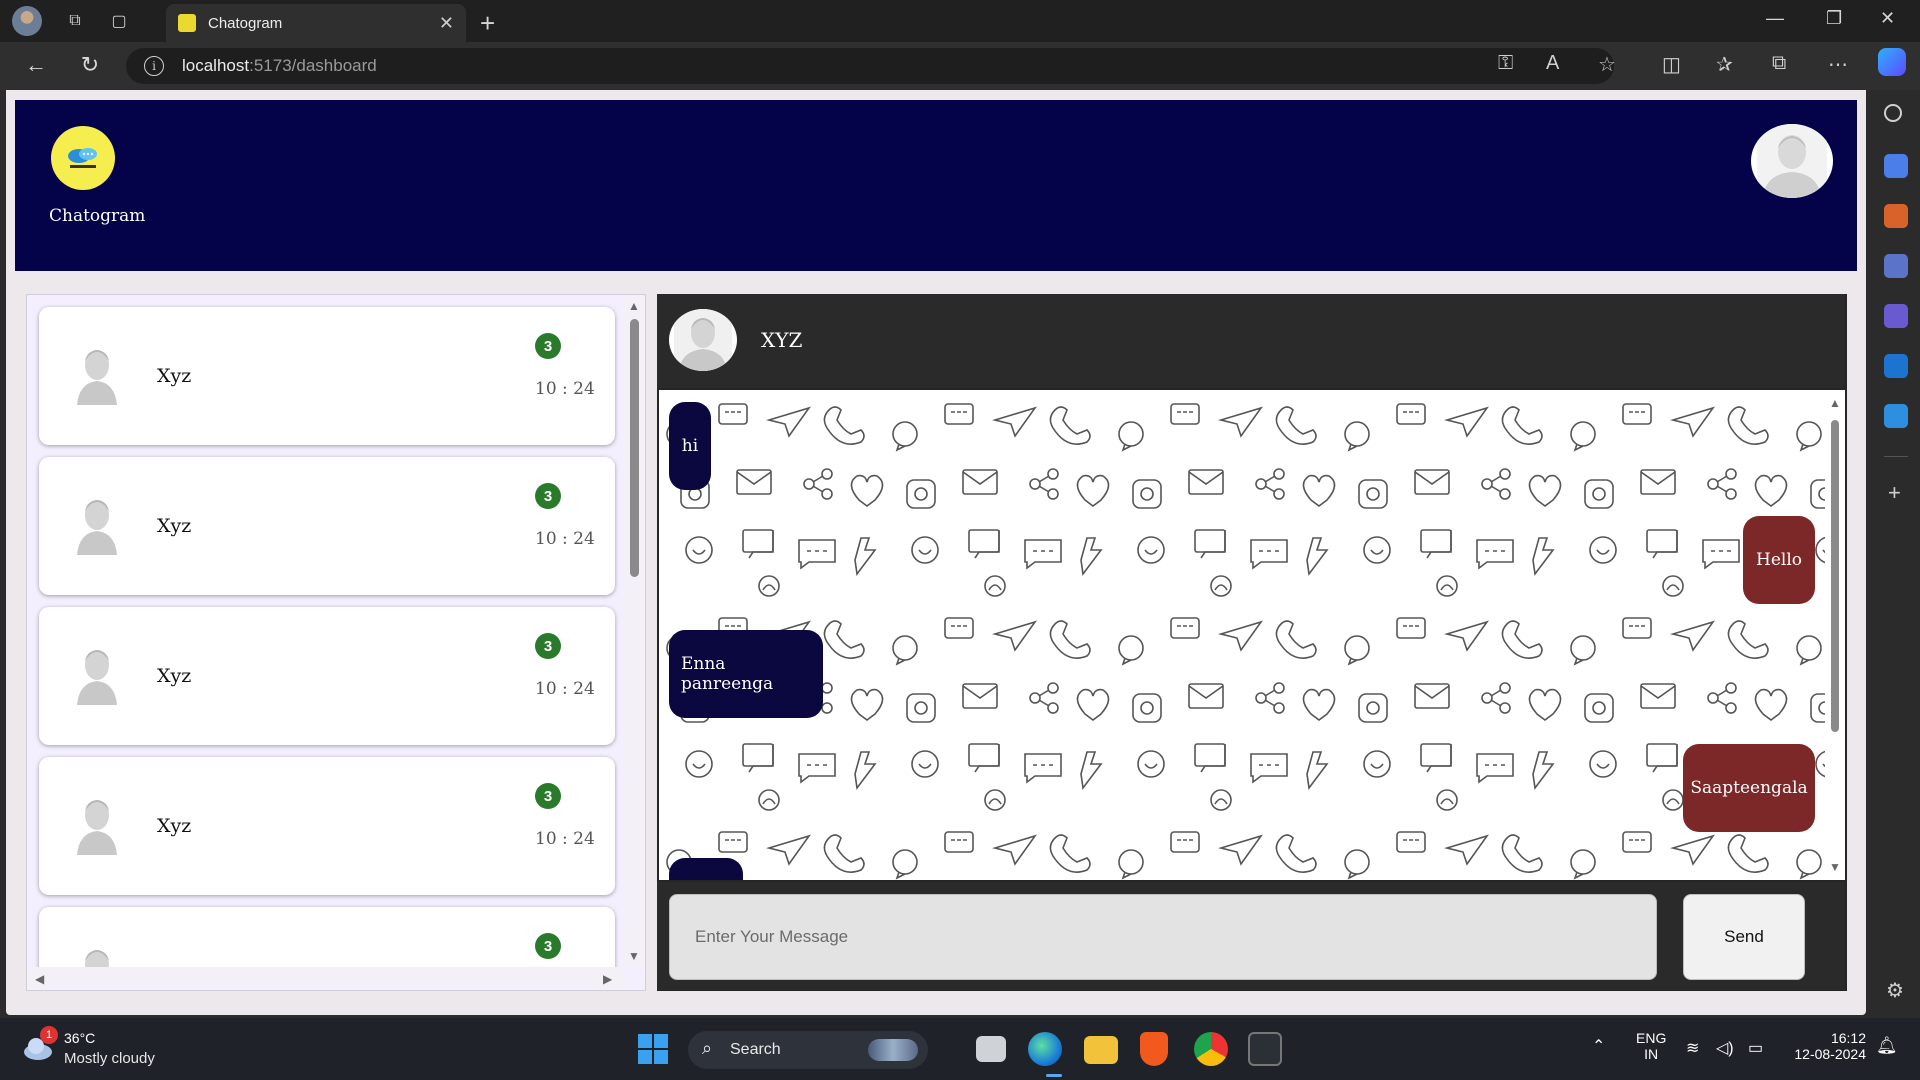  What do you see at coordinates (634, 631) in the screenshot?
I see `chat-list-vertical-scrollbar: ▲ ▼` at bounding box center [634, 631].